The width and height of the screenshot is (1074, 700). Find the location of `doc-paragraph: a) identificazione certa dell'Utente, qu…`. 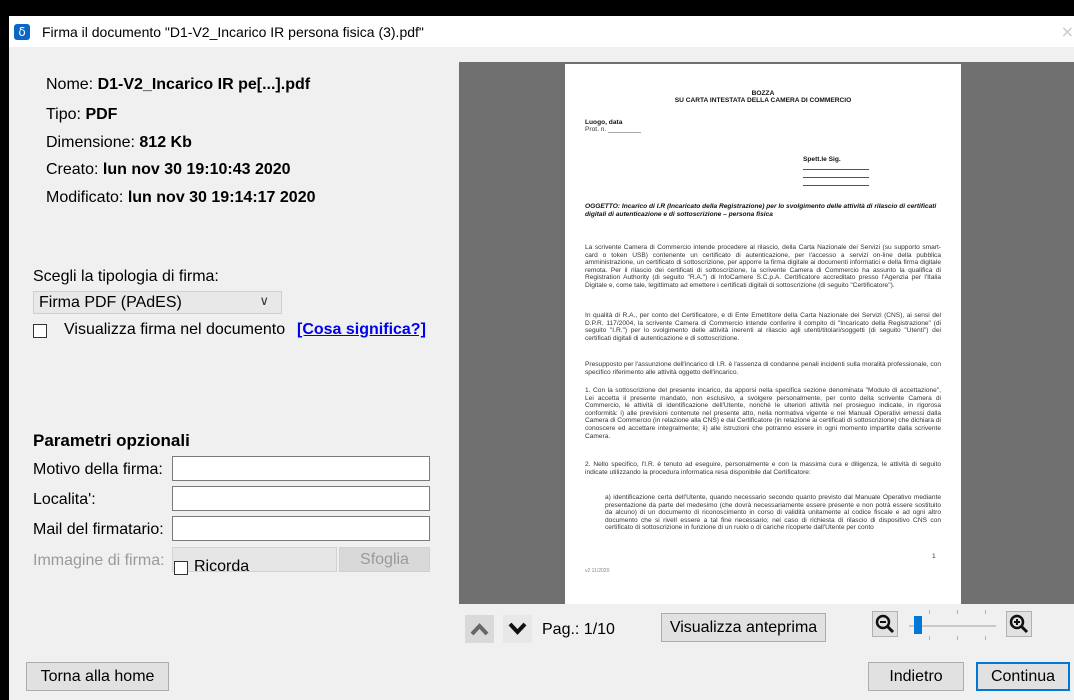

doc-paragraph: a) identificazione certa dell'Utente, qu… is located at coordinates (773, 513).